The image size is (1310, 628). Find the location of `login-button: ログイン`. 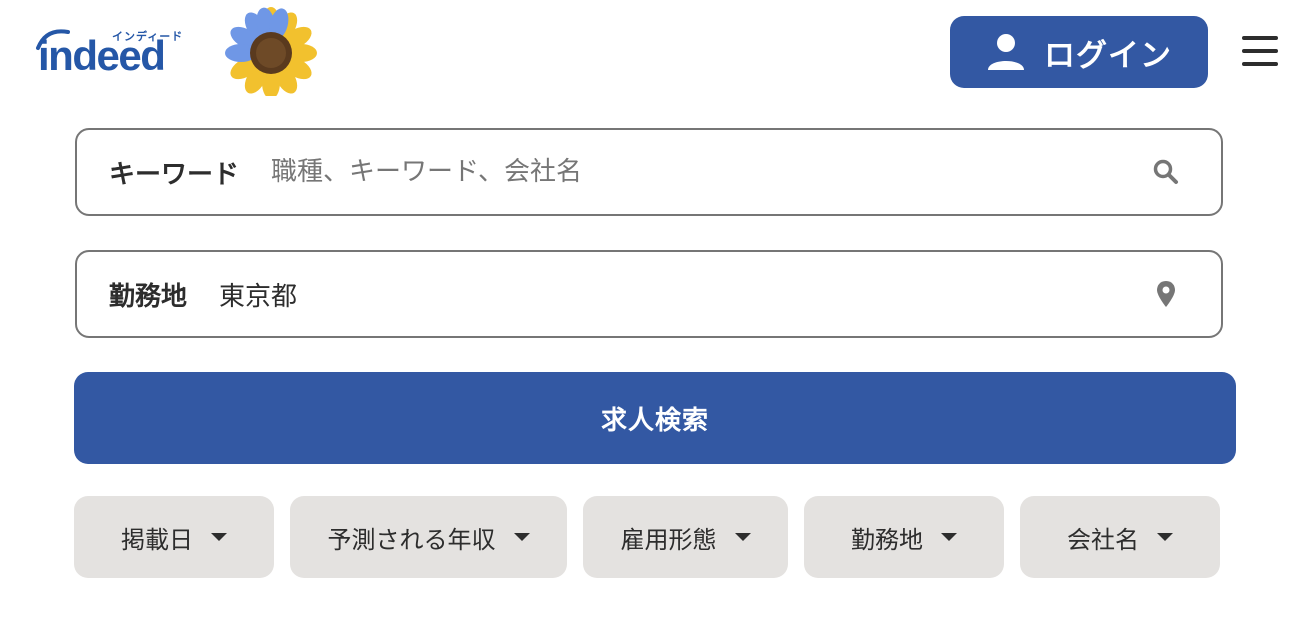

login-button: ログイン is located at coordinates (1079, 52).